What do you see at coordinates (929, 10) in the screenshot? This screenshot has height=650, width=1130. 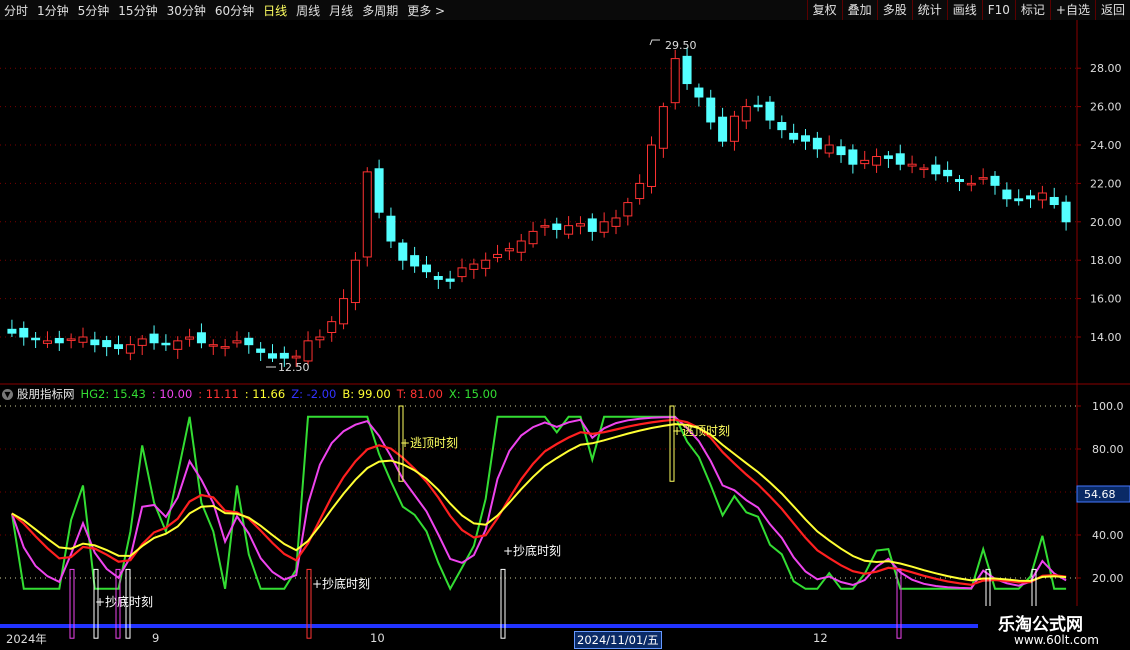 I see `action-button: 统计` at bounding box center [929, 10].